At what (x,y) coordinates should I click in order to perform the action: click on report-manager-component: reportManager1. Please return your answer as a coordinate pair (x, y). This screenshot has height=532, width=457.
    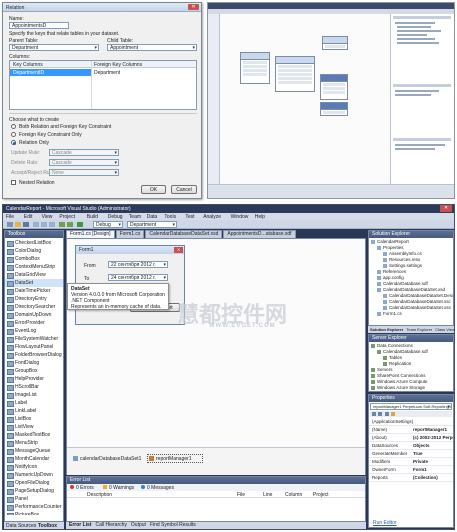
    Looking at the image, I should click on (174, 459).